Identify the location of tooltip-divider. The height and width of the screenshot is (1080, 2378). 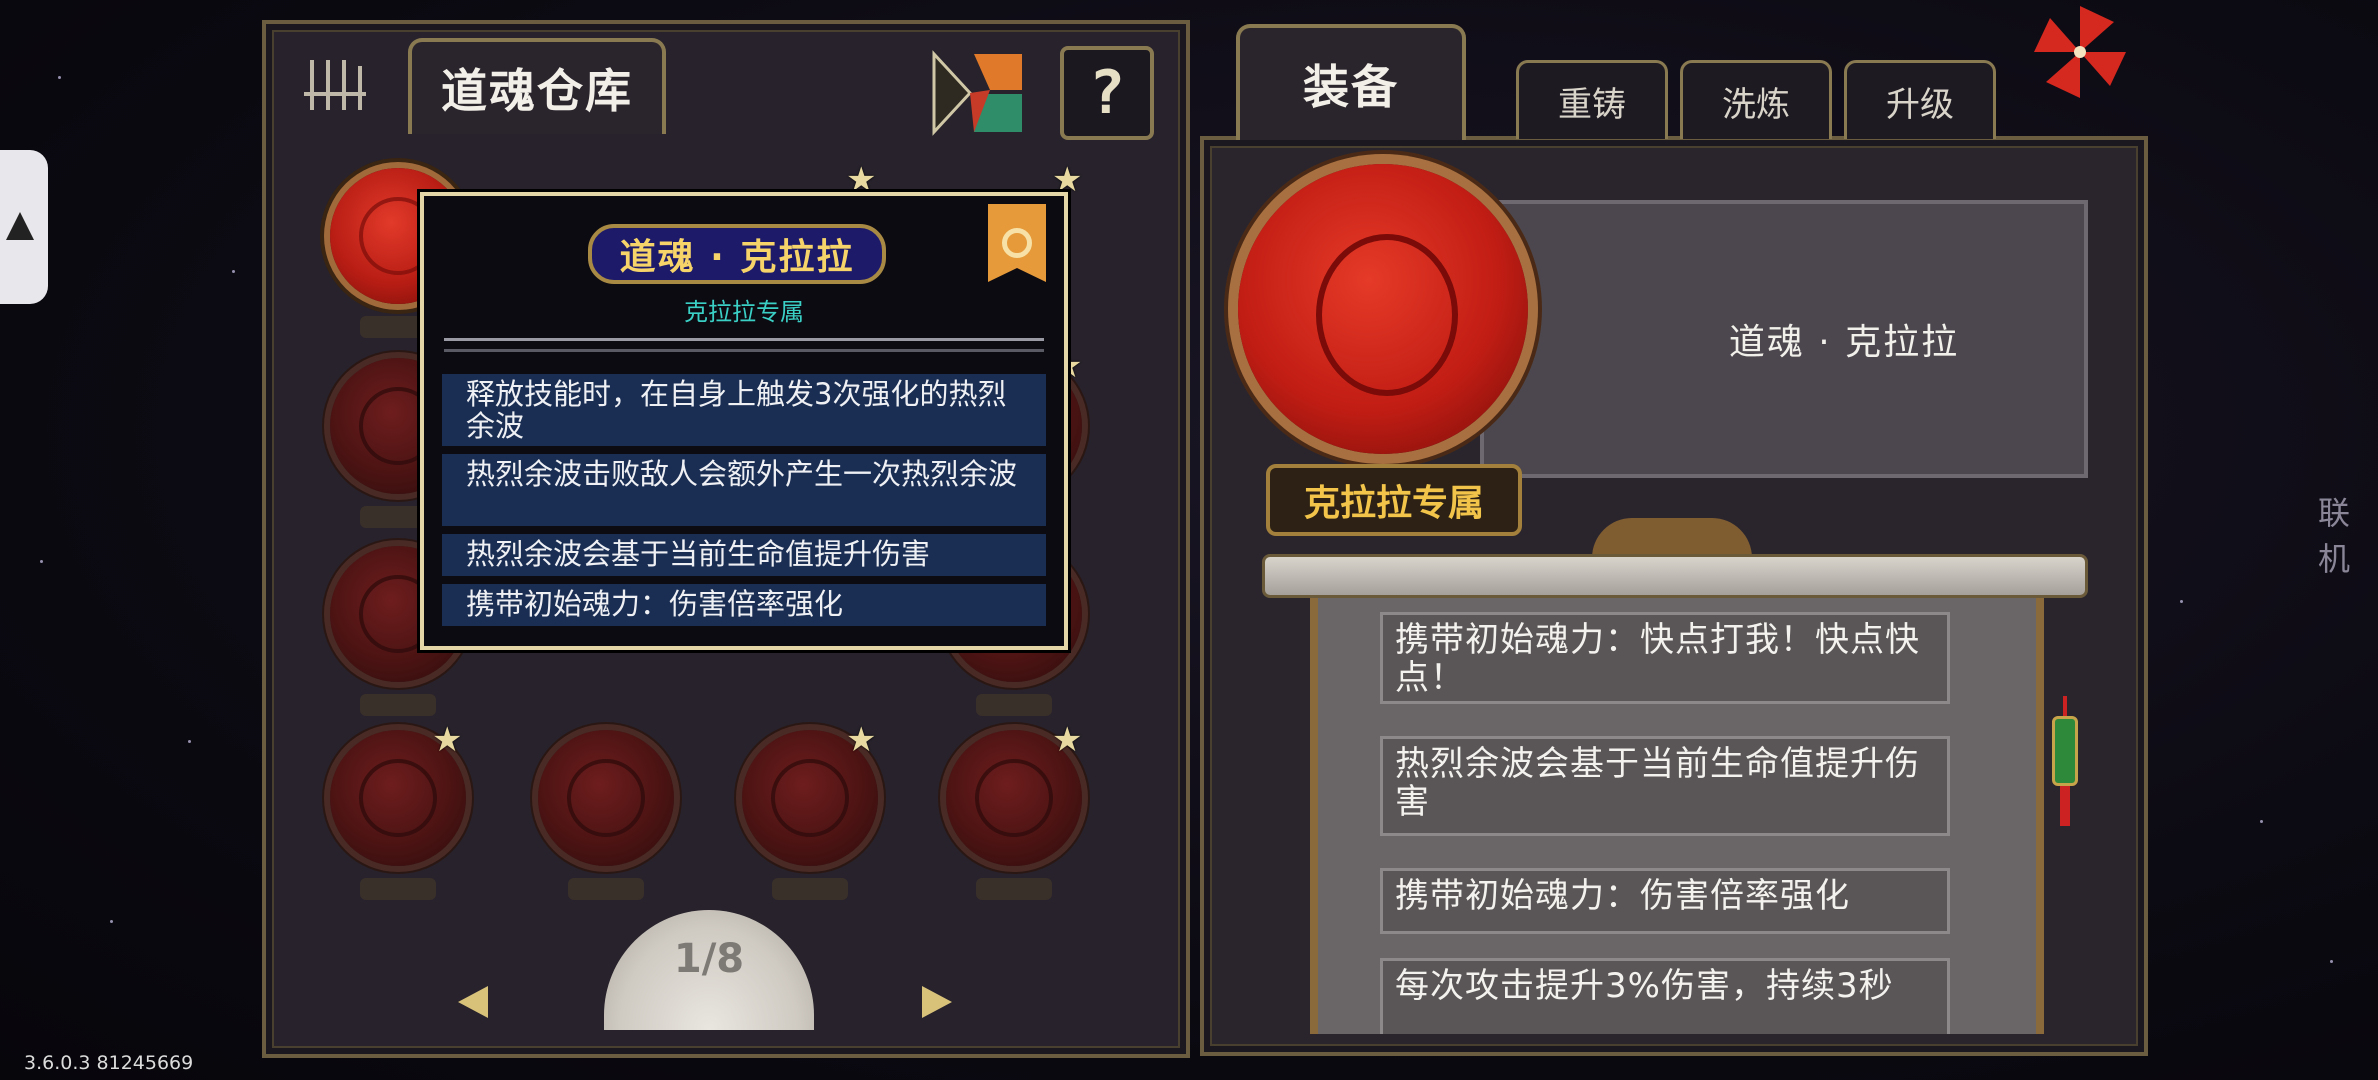
(744, 345).